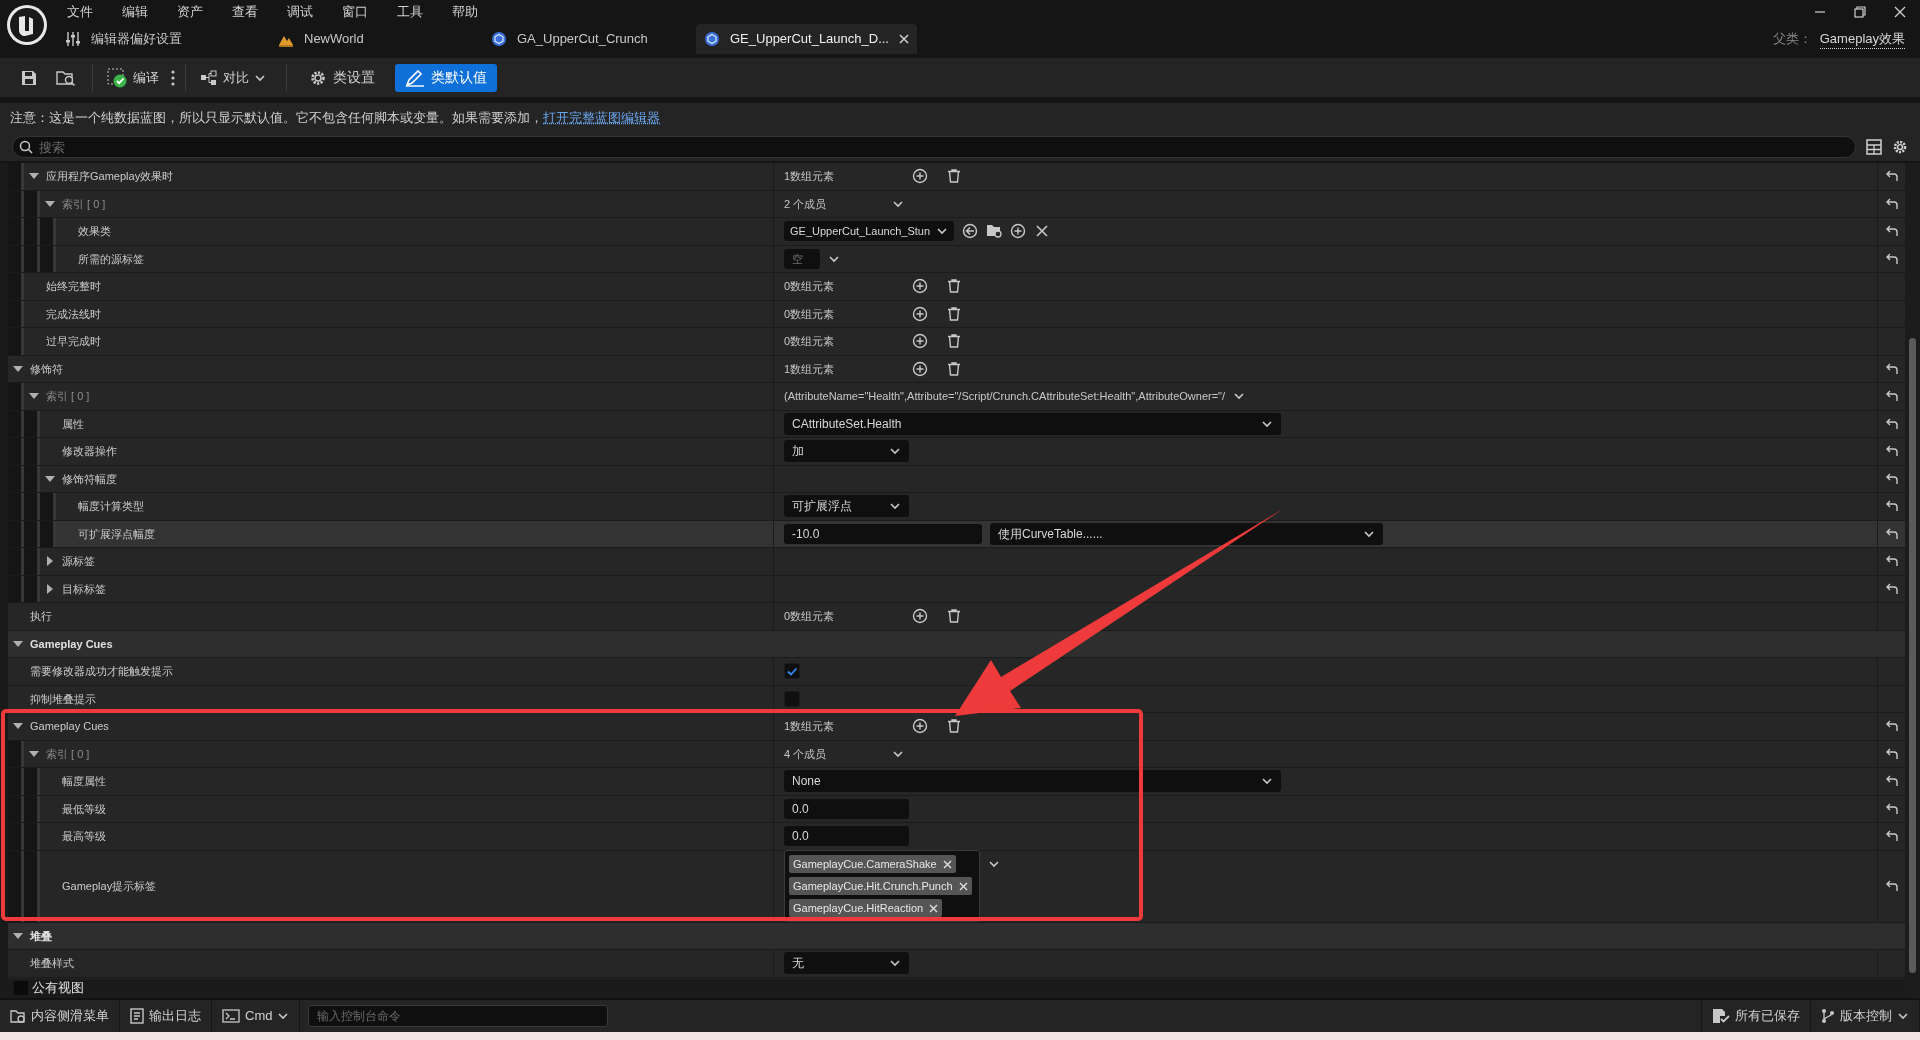 This screenshot has height=1040, width=1920. I want to click on category-label: Gameplay Cues, so click(71, 644).